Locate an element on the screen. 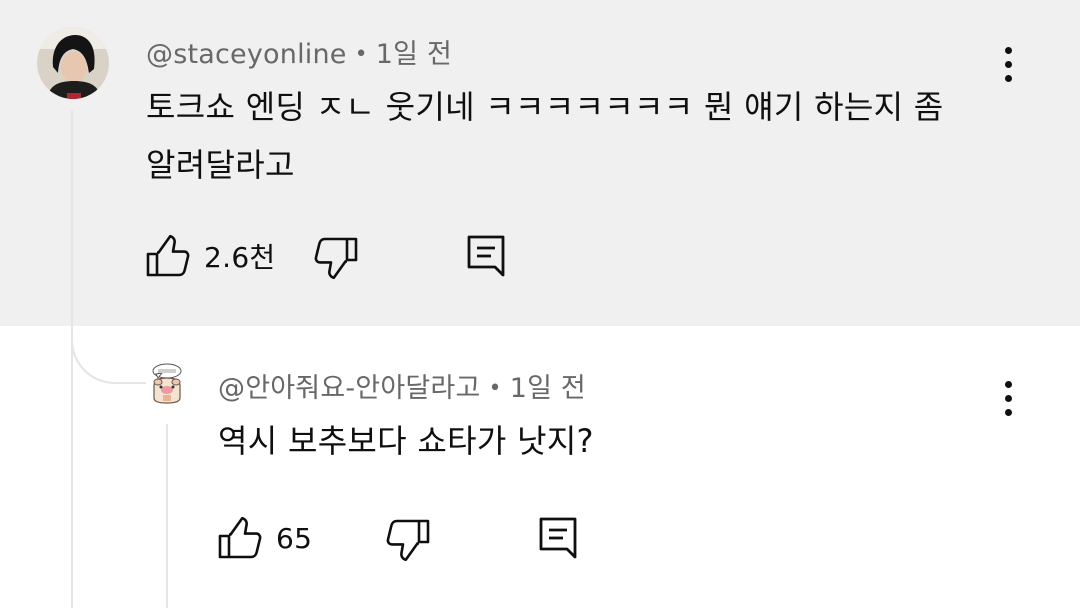 This screenshot has height=608, width=1080. comment-meta: @staceyonline • 1일 전 is located at coordinates (299, 51).